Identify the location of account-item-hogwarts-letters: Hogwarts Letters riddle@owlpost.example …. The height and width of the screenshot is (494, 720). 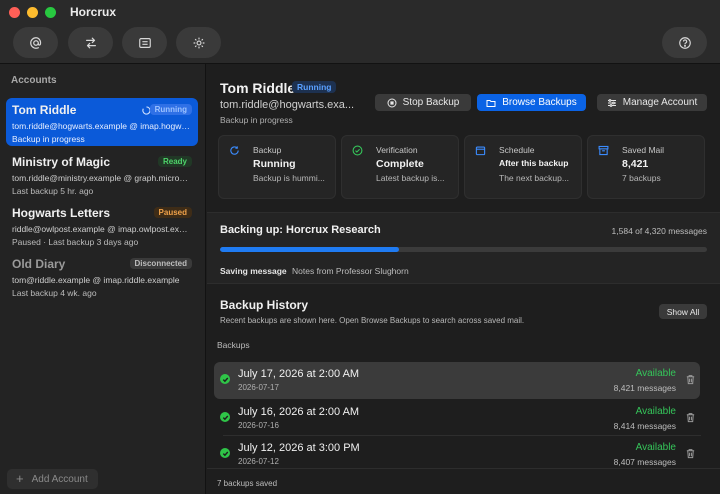
(102, 225).